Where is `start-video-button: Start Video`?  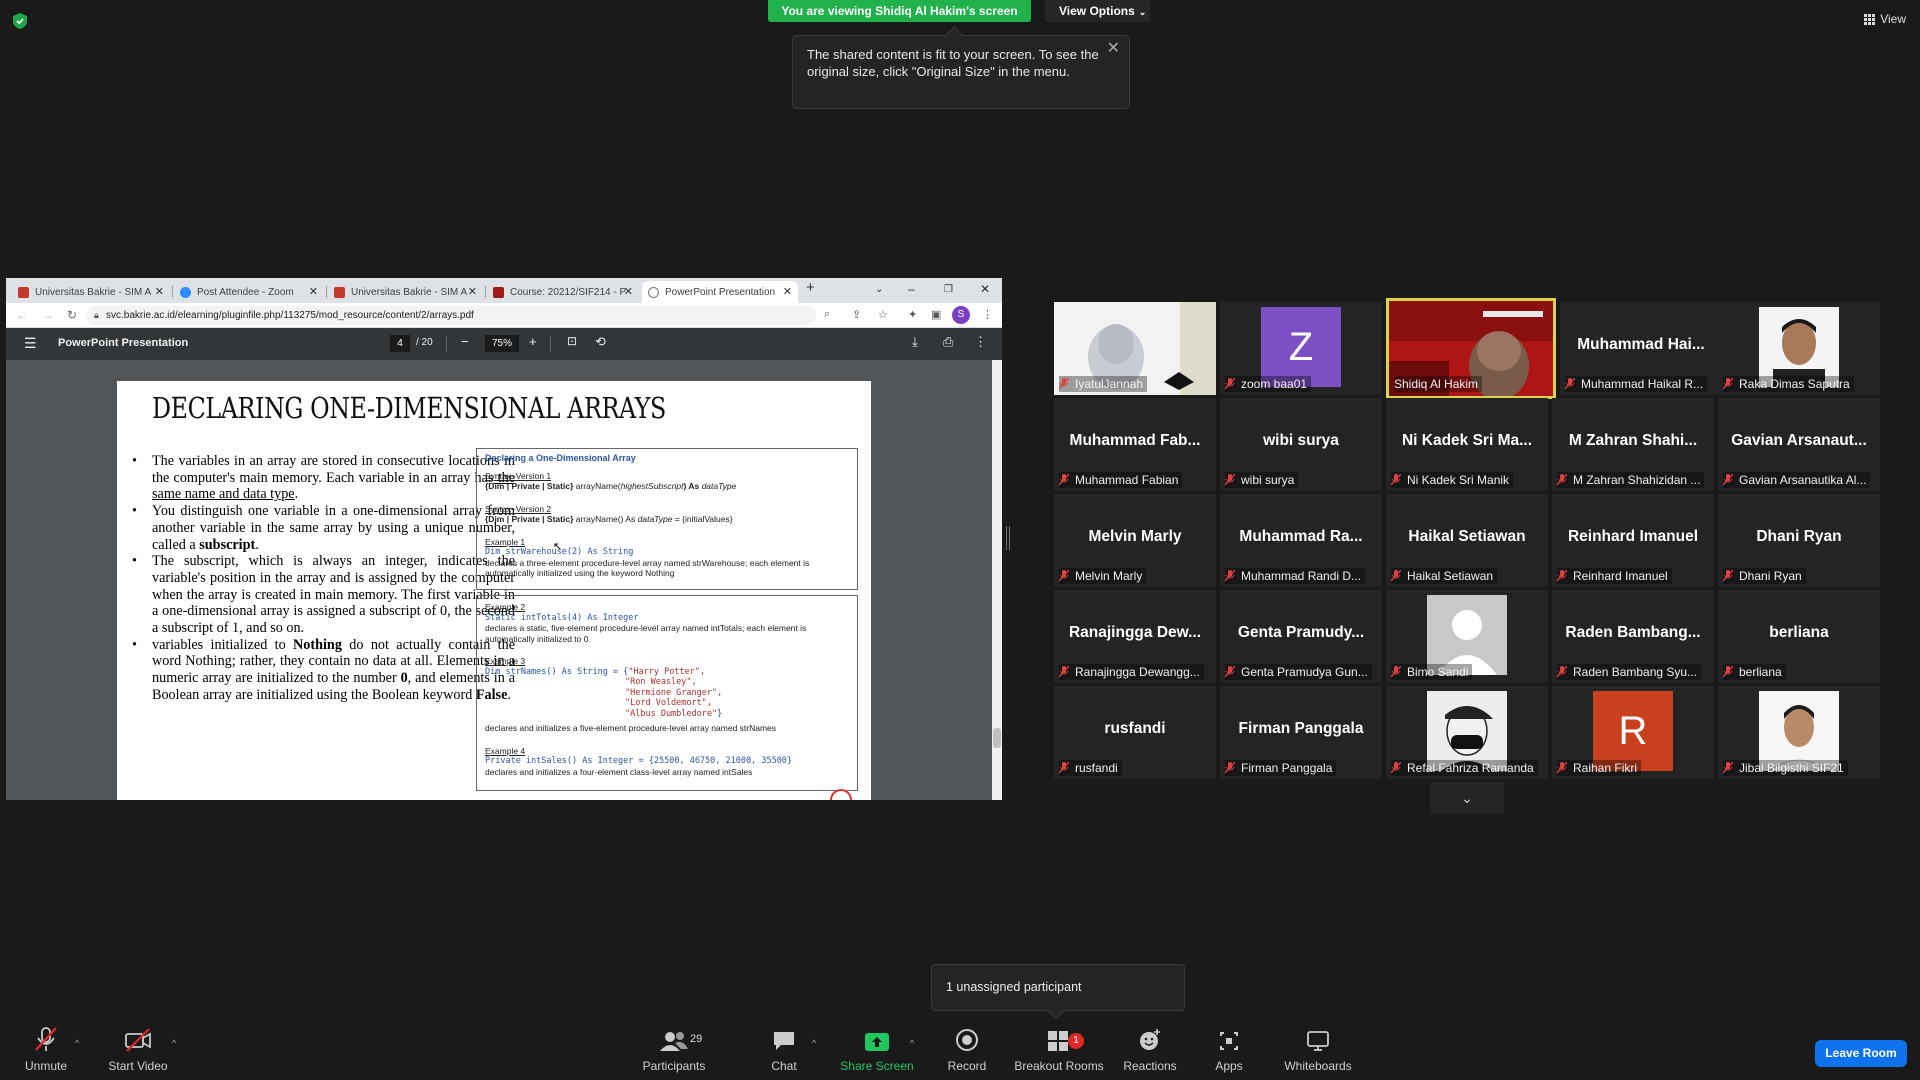 start-video-button: Start Video is located at coordinates (138, 1050).